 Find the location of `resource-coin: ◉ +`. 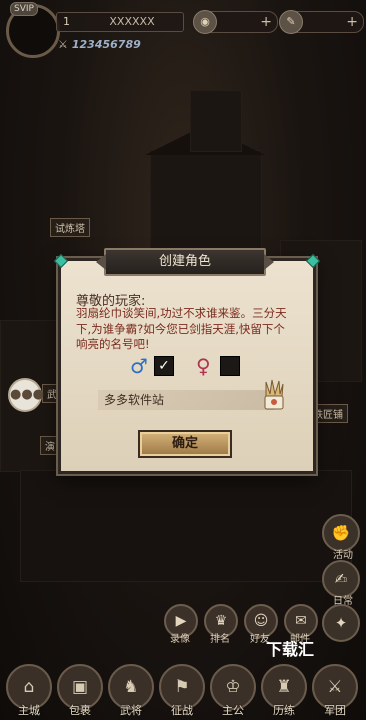

resource-coin: ◉ + is located at coordinates (235, 22).